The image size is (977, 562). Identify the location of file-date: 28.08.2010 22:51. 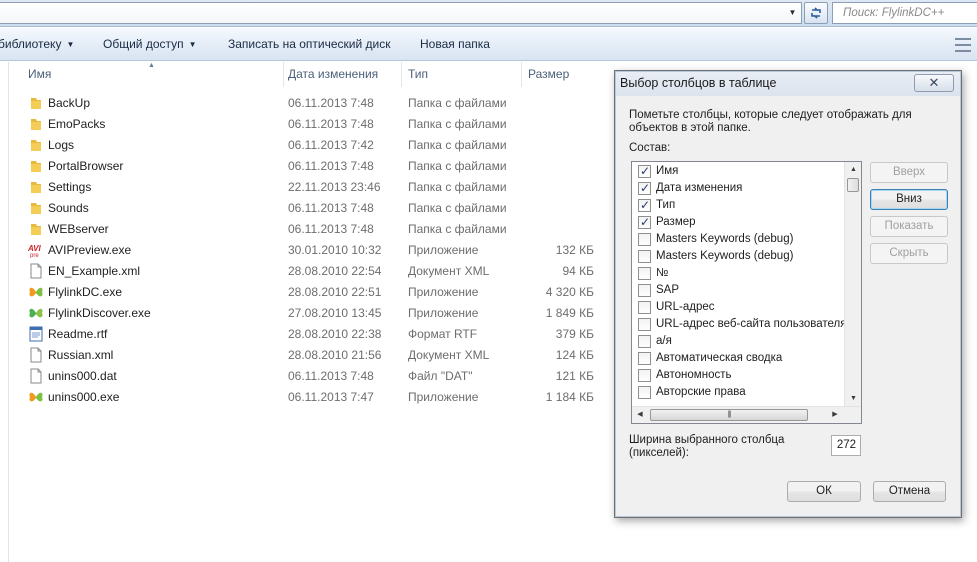
(335, 292).